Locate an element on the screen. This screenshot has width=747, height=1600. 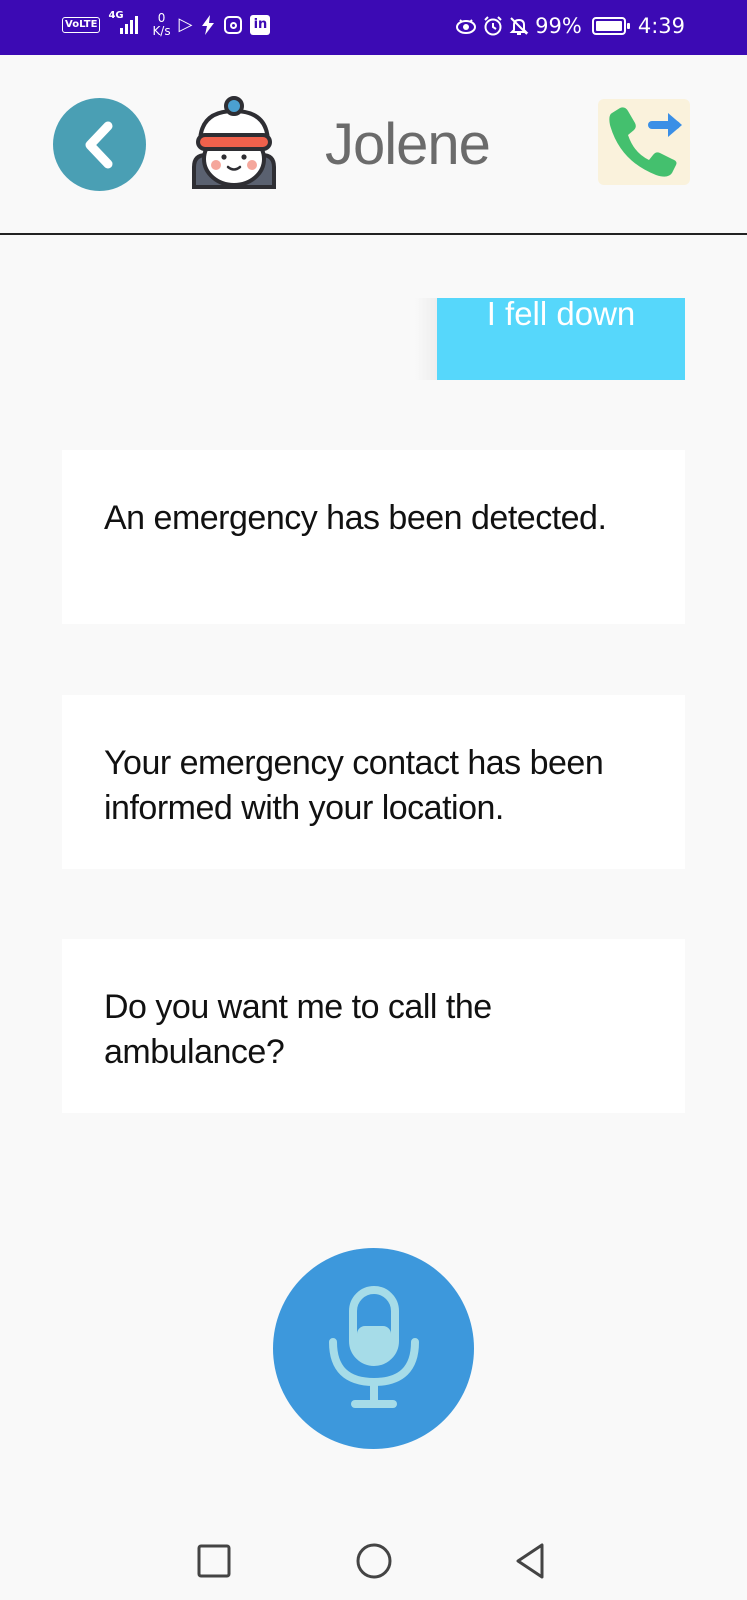
user-message-bubble: I fell down is located at coordinates (550, 337).